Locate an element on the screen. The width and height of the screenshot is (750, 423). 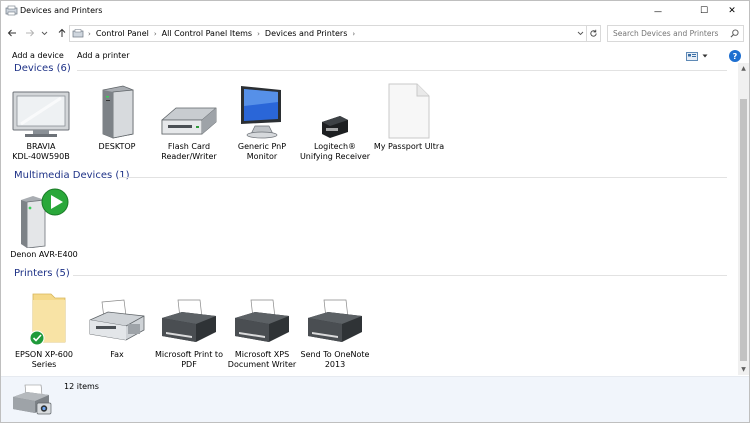
device-item-logitech-receiver: Logitech® Unifying Receiver is located at coordinates (335, 120).